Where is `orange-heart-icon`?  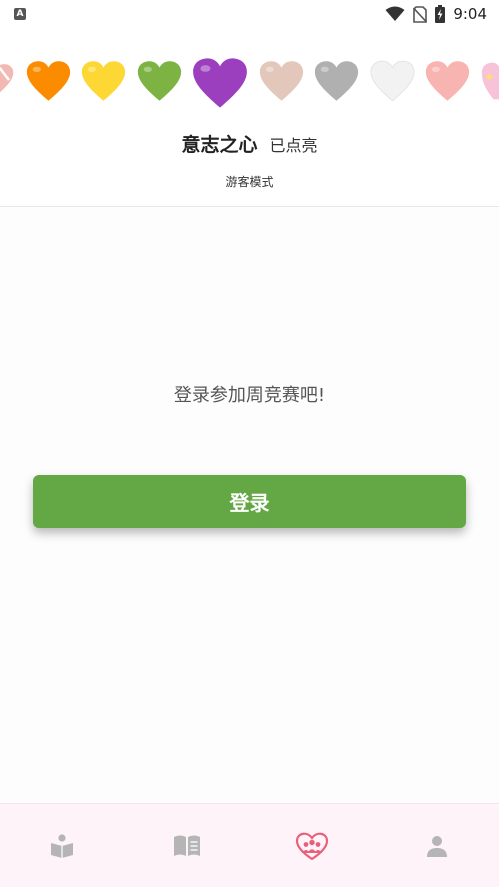 orange-heart-icon is located at coordinates (48, 81).